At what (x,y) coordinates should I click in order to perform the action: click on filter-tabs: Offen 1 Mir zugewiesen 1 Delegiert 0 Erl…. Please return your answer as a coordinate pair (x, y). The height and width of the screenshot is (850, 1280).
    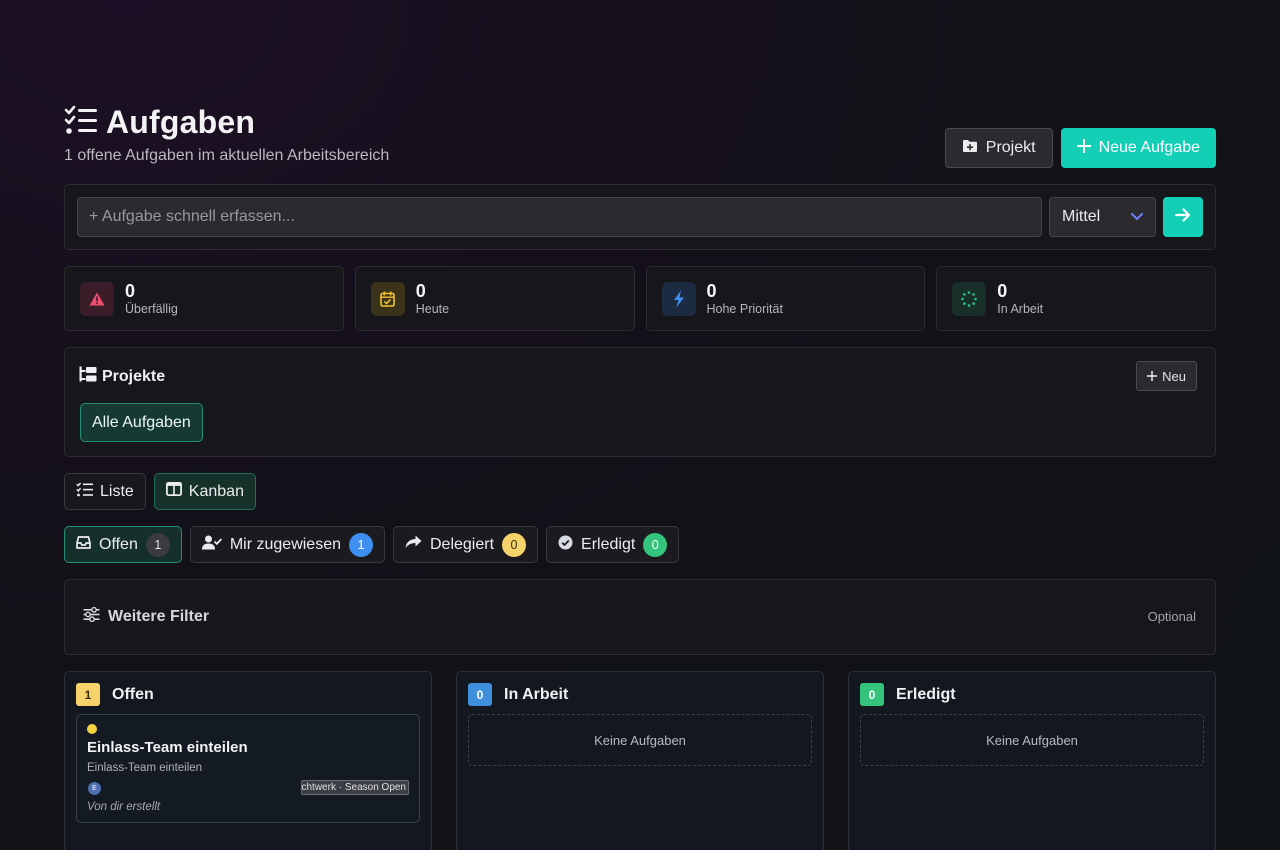
    Looking at the image, I should click on (372, 544).